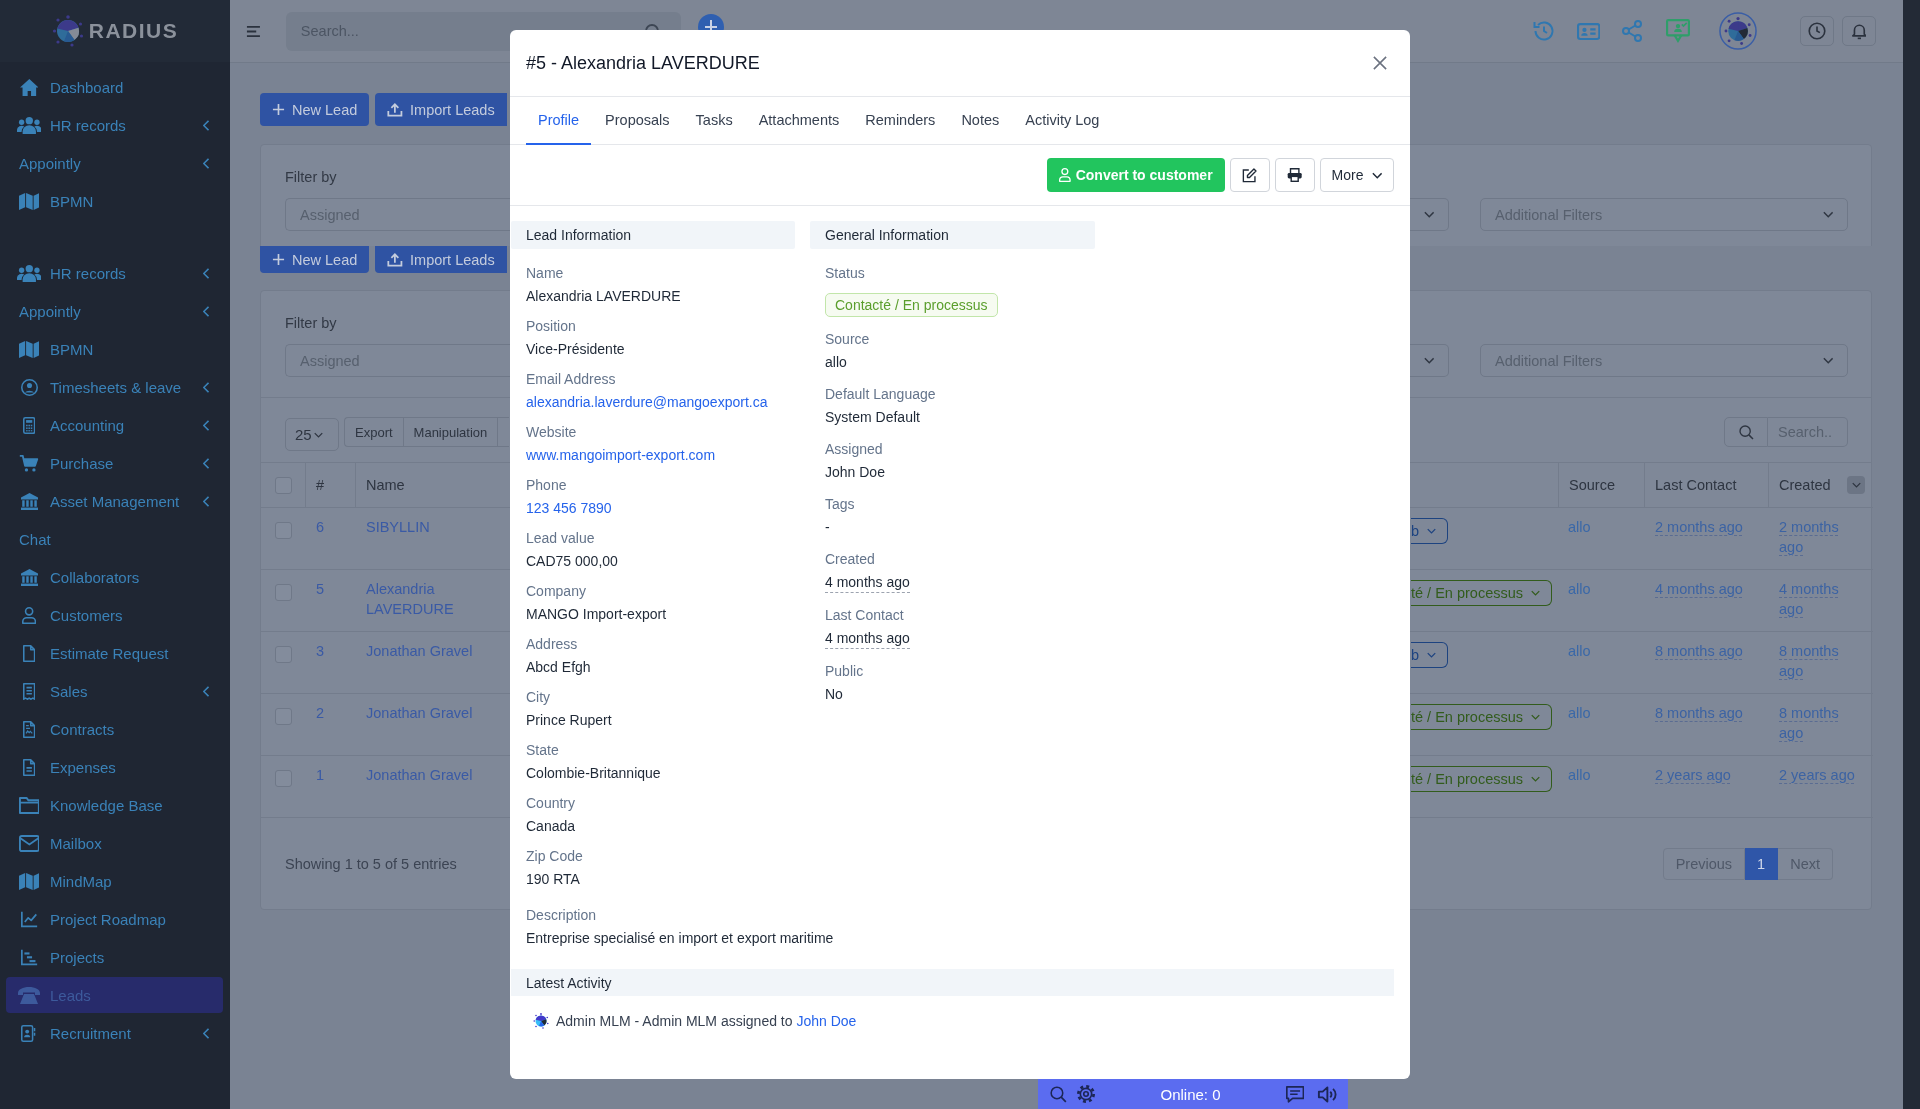 The image size is (1920, 1109). Describe the element at coordinates (900, 121) in the screenshot. I see `tab: Reminders` at that location.